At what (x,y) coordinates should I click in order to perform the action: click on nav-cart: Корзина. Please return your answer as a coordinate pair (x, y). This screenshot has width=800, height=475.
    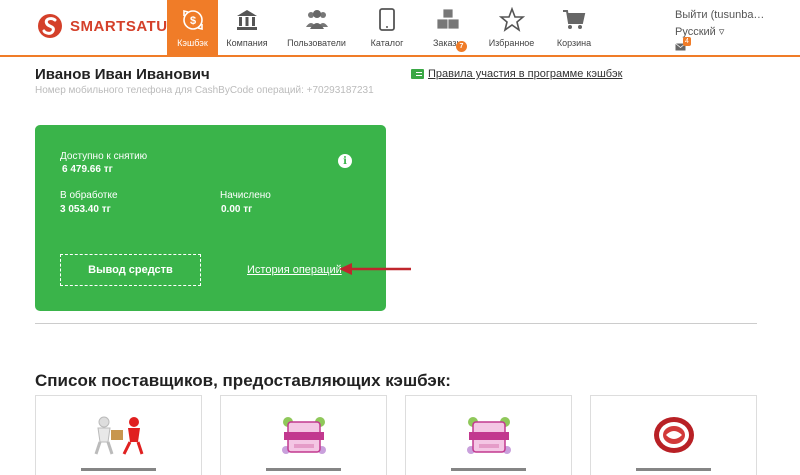
    Looking at the image, I should click on (574, 27).